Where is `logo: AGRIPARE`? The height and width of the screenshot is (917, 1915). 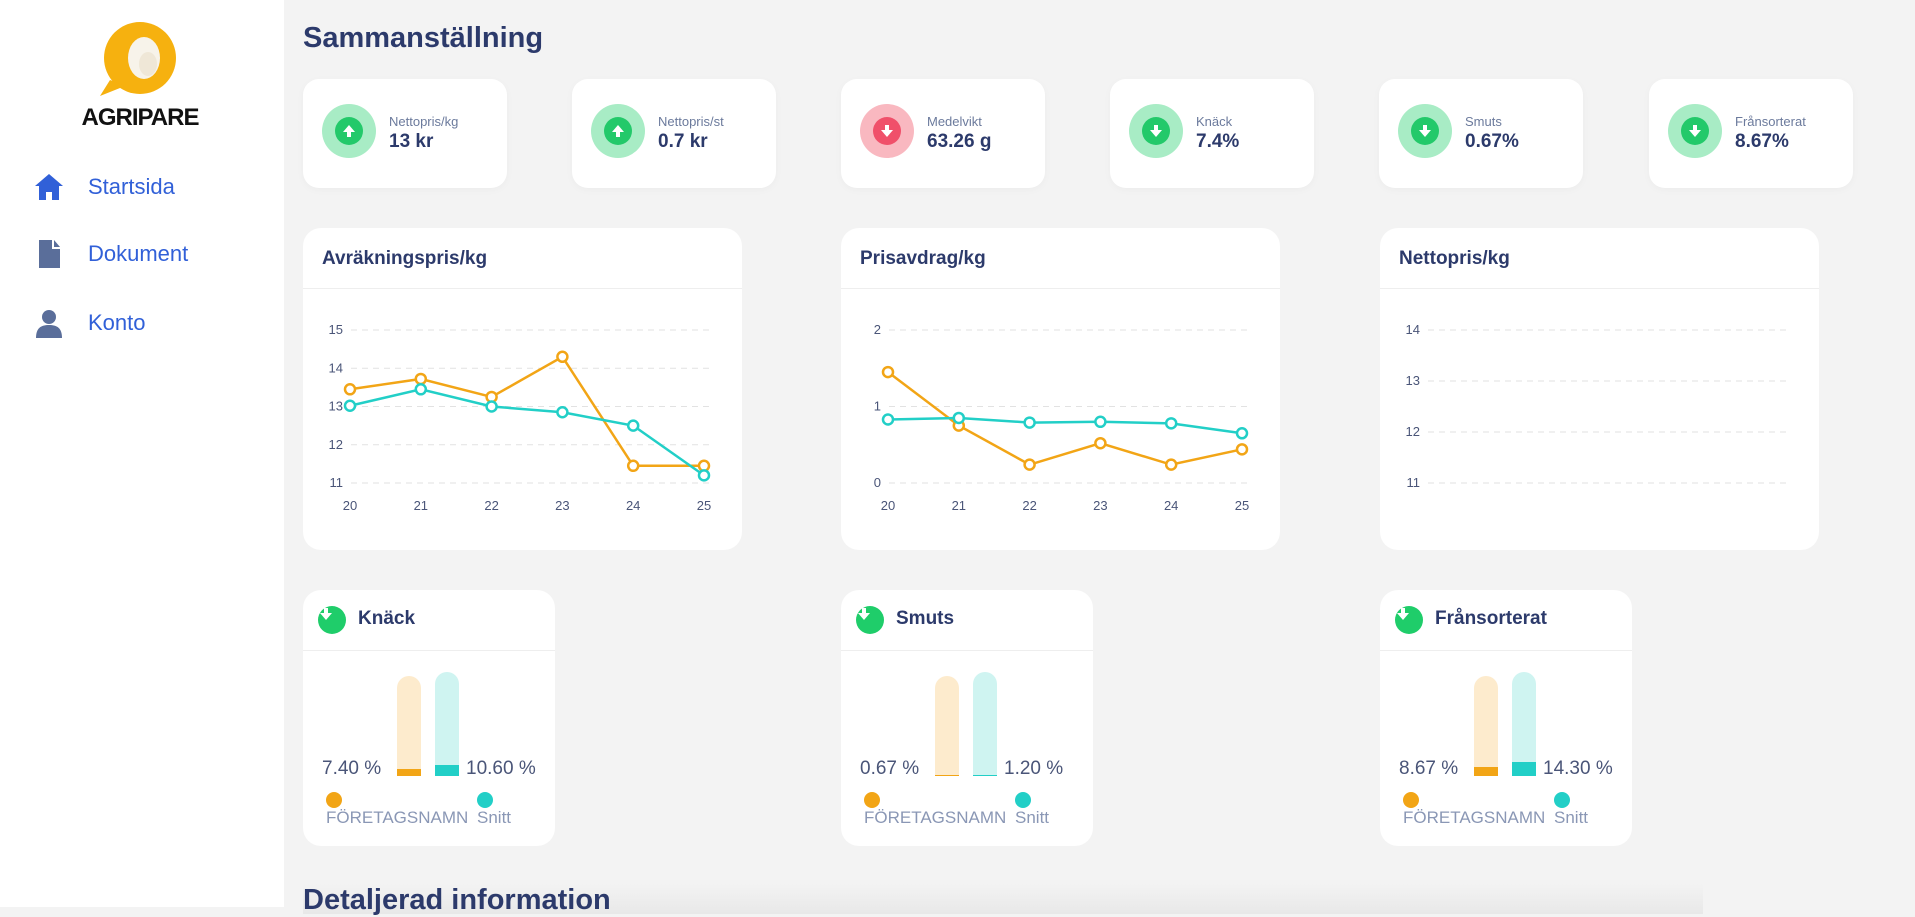 logo: AGRIPARE is located at coordinates (140, 75).